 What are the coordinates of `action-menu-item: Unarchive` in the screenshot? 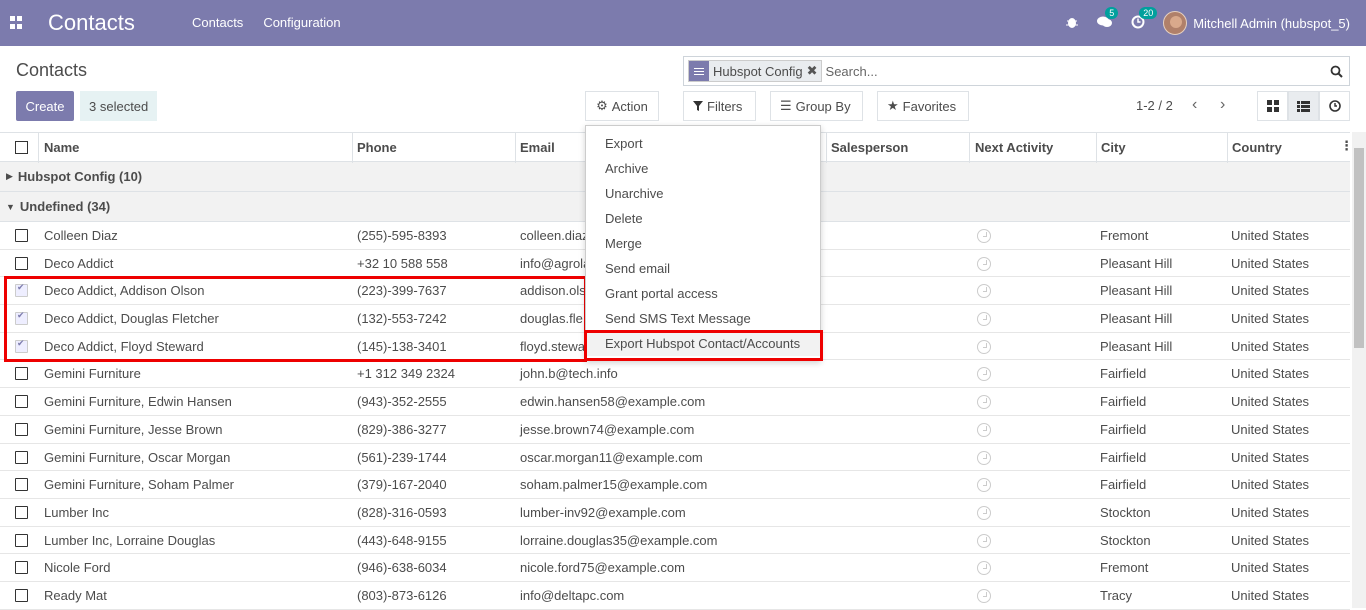 It's located at (703, 193).